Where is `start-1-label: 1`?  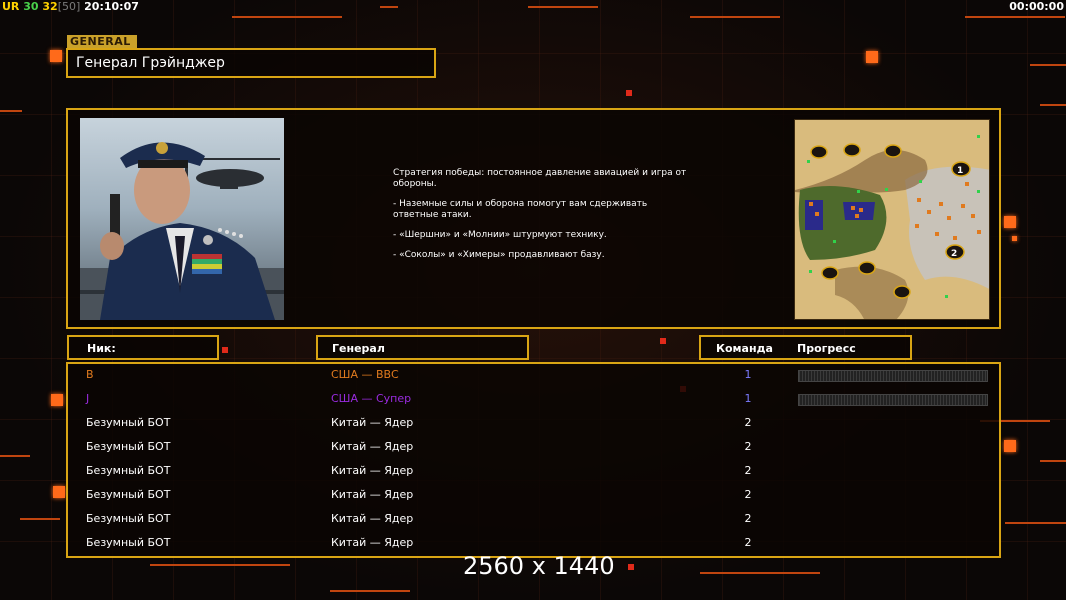
start-1-label: 1 is located at coordinates (960, 171).